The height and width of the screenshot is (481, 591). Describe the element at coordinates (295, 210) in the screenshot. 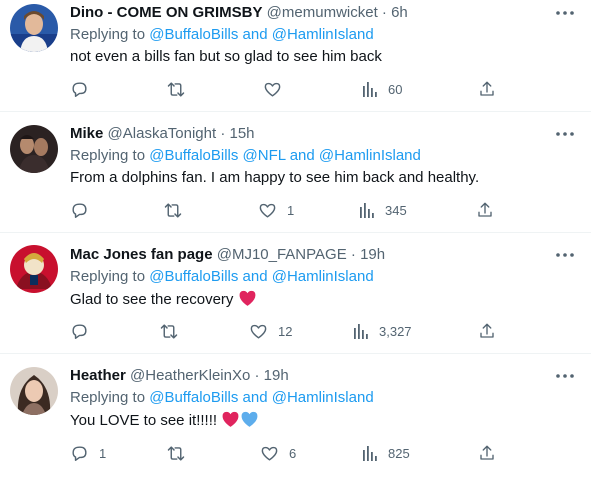

I see `action-bar: 1 345` at that location.